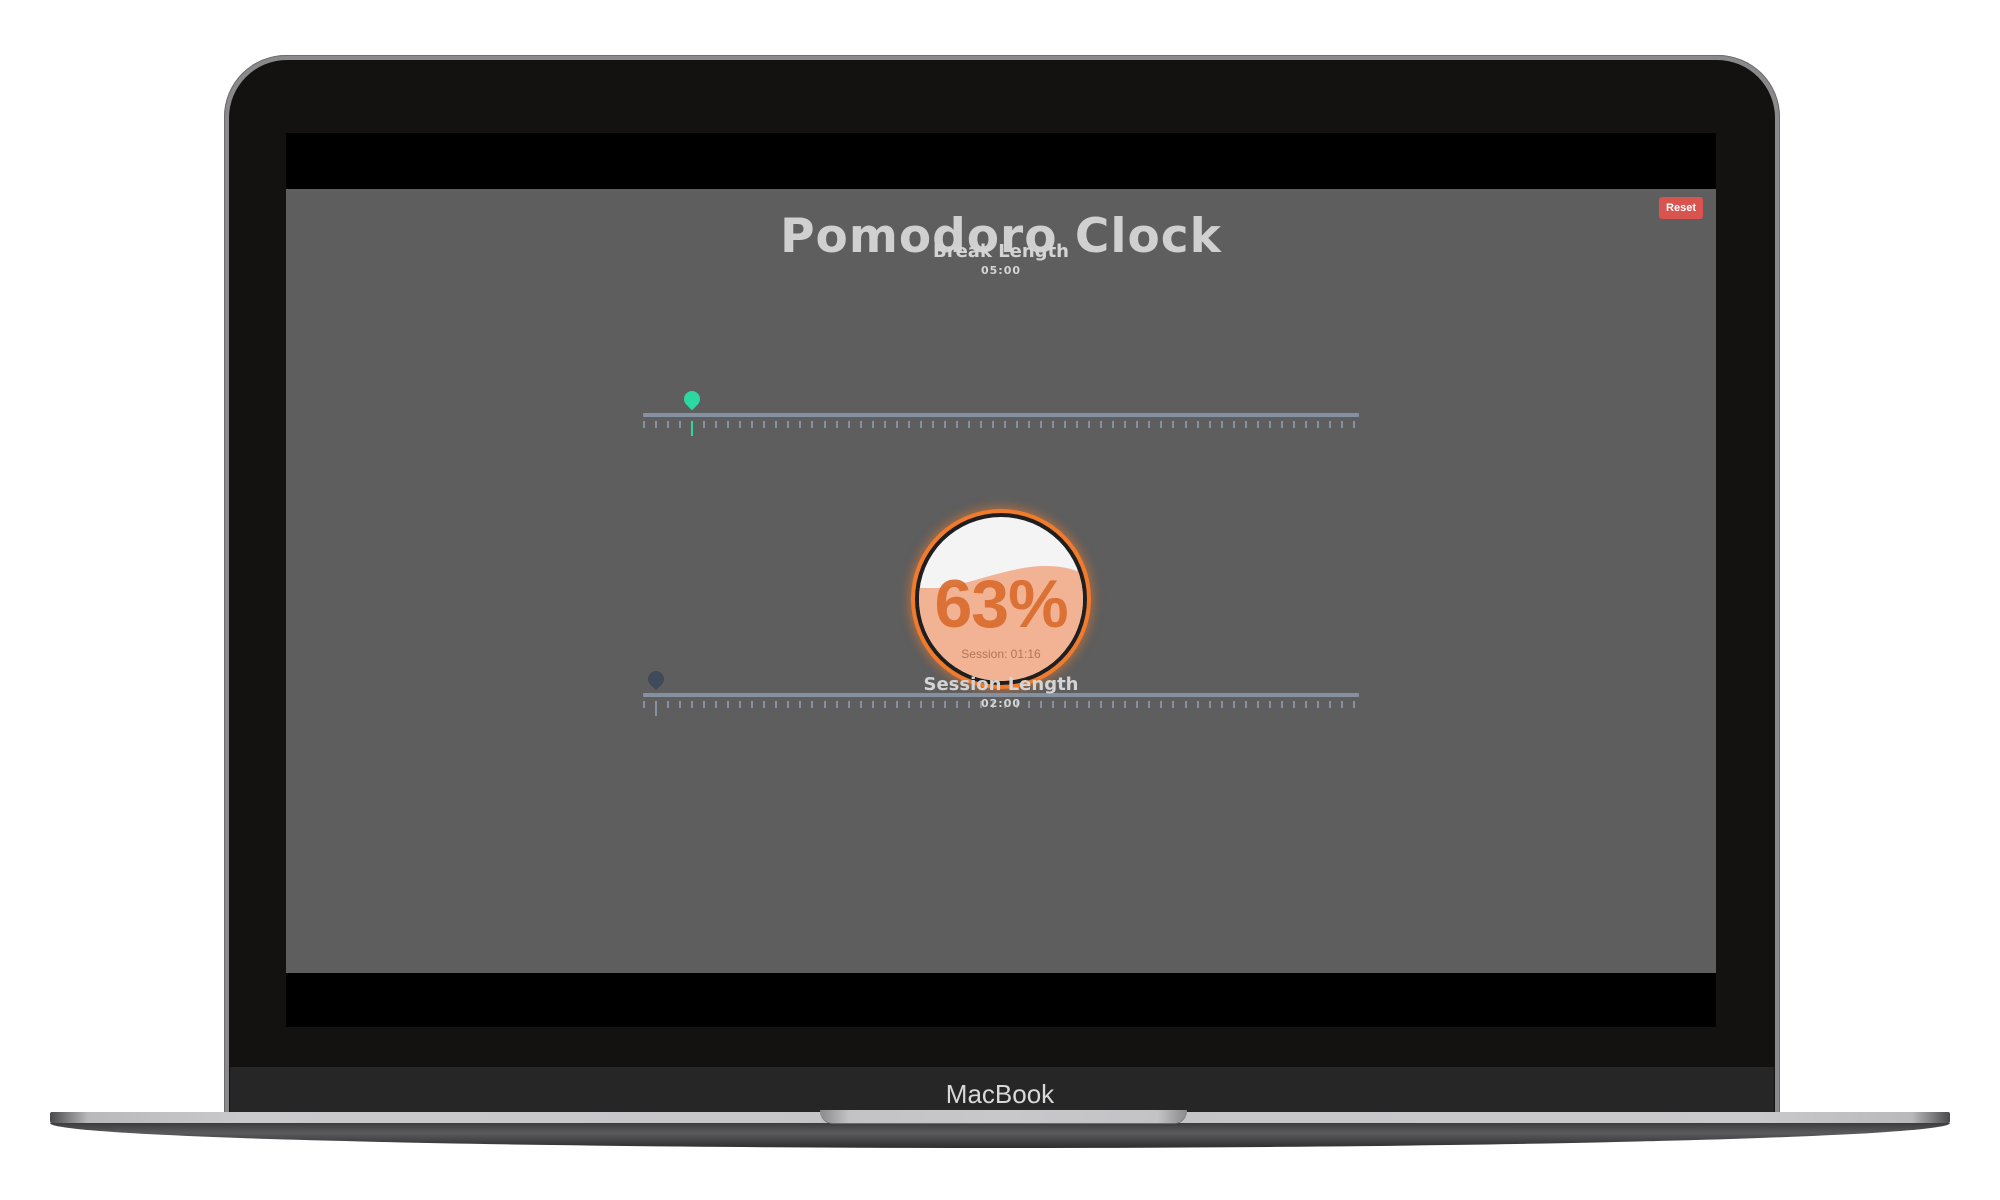 This screenshot has height=1200, width=2000. Describe the element at coordinates (1001, 684) in the screenshot. I see `session-length-label: Session Length` at that location.